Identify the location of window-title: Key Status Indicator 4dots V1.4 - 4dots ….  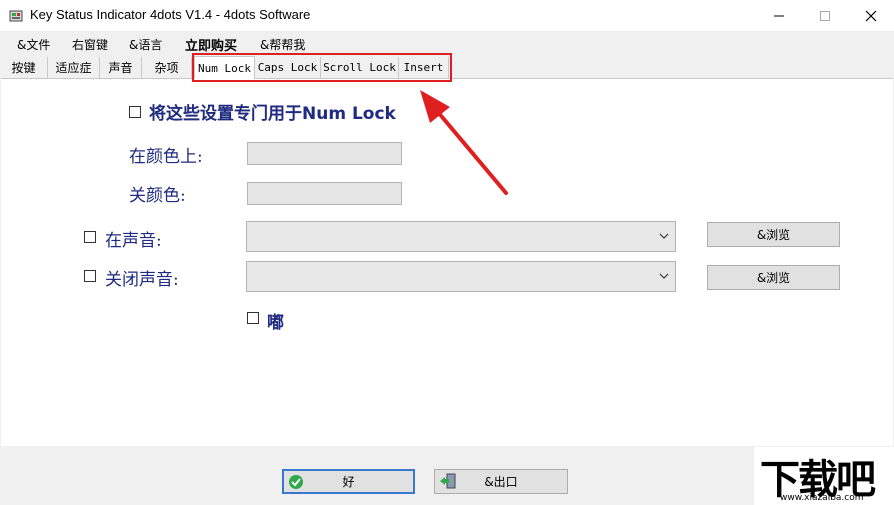
(170, 14).